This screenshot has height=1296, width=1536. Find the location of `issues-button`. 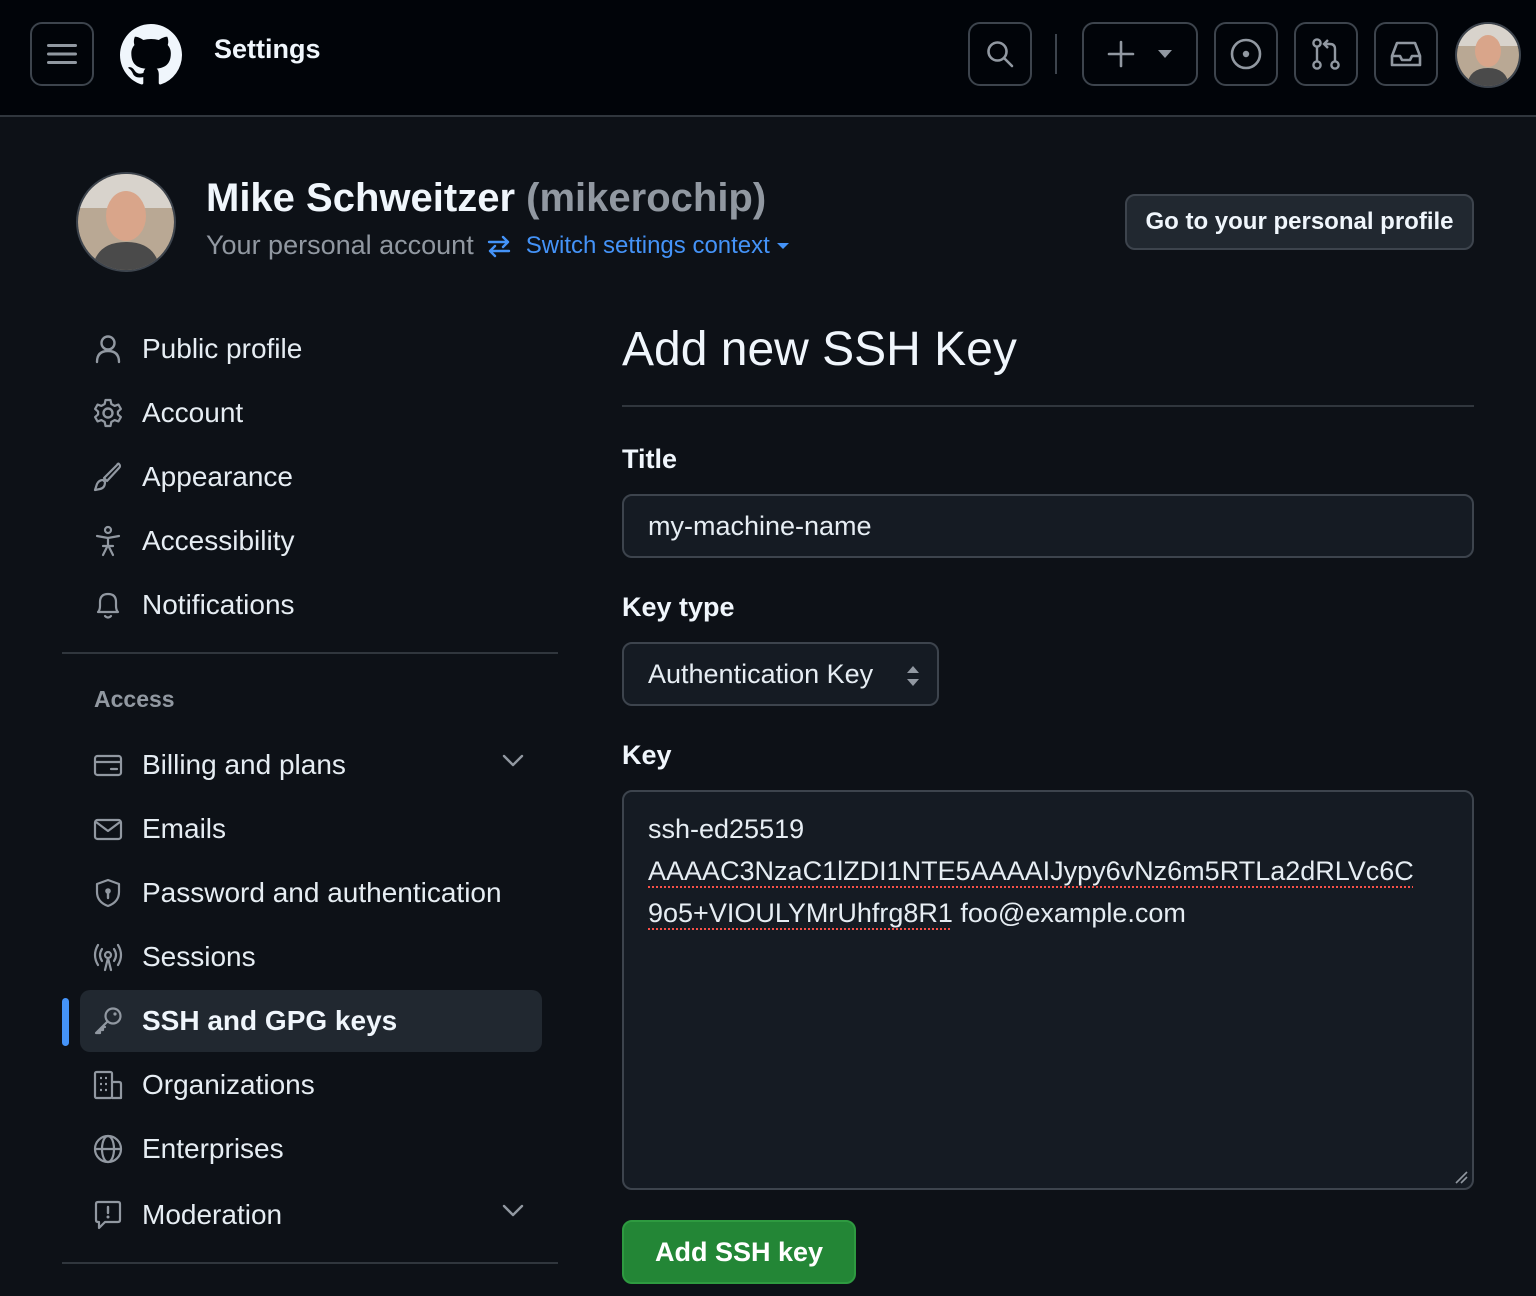

issues-button is located at coordinates (1246, 54).